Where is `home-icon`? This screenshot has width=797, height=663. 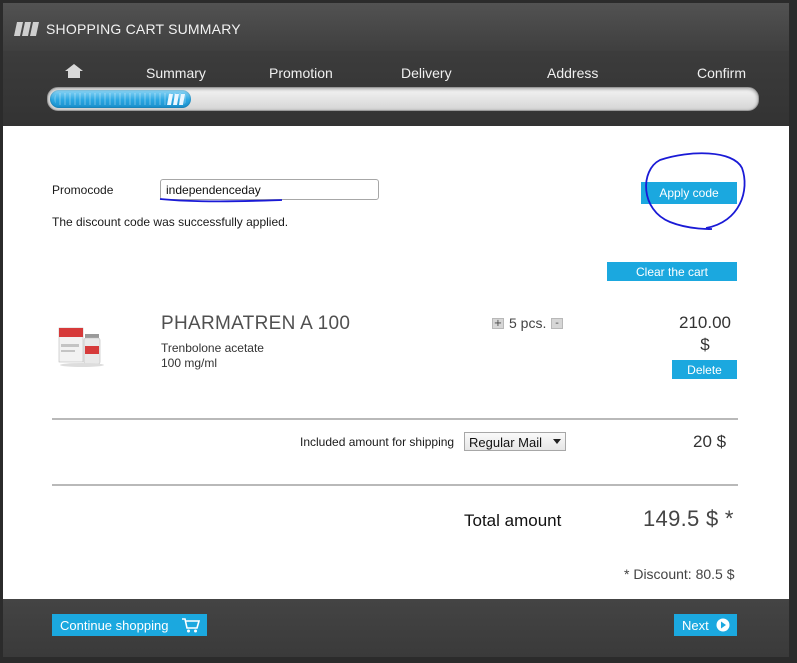
home-icon is located at coordinates (74, 71).